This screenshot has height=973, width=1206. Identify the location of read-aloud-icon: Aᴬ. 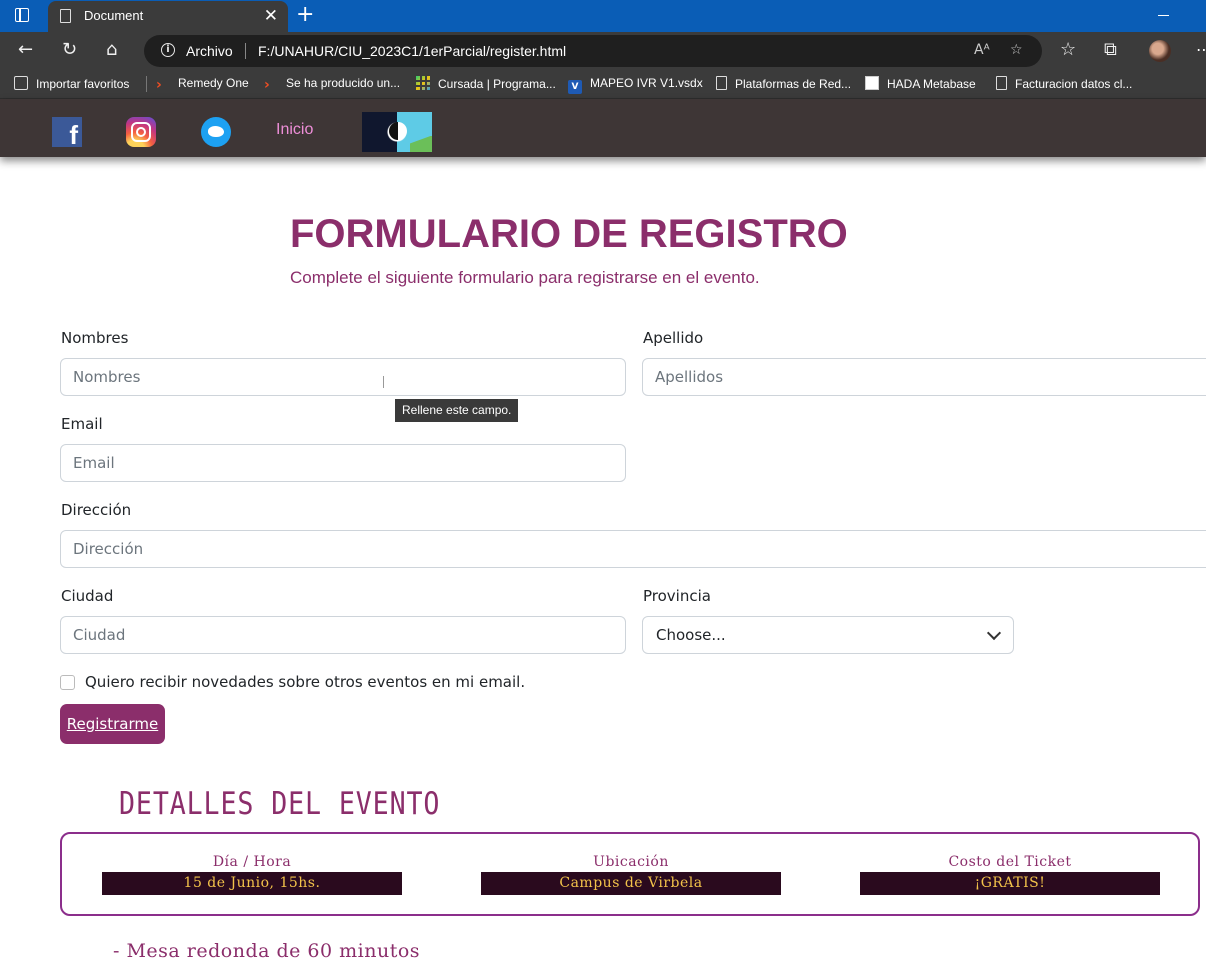
(982, 50).